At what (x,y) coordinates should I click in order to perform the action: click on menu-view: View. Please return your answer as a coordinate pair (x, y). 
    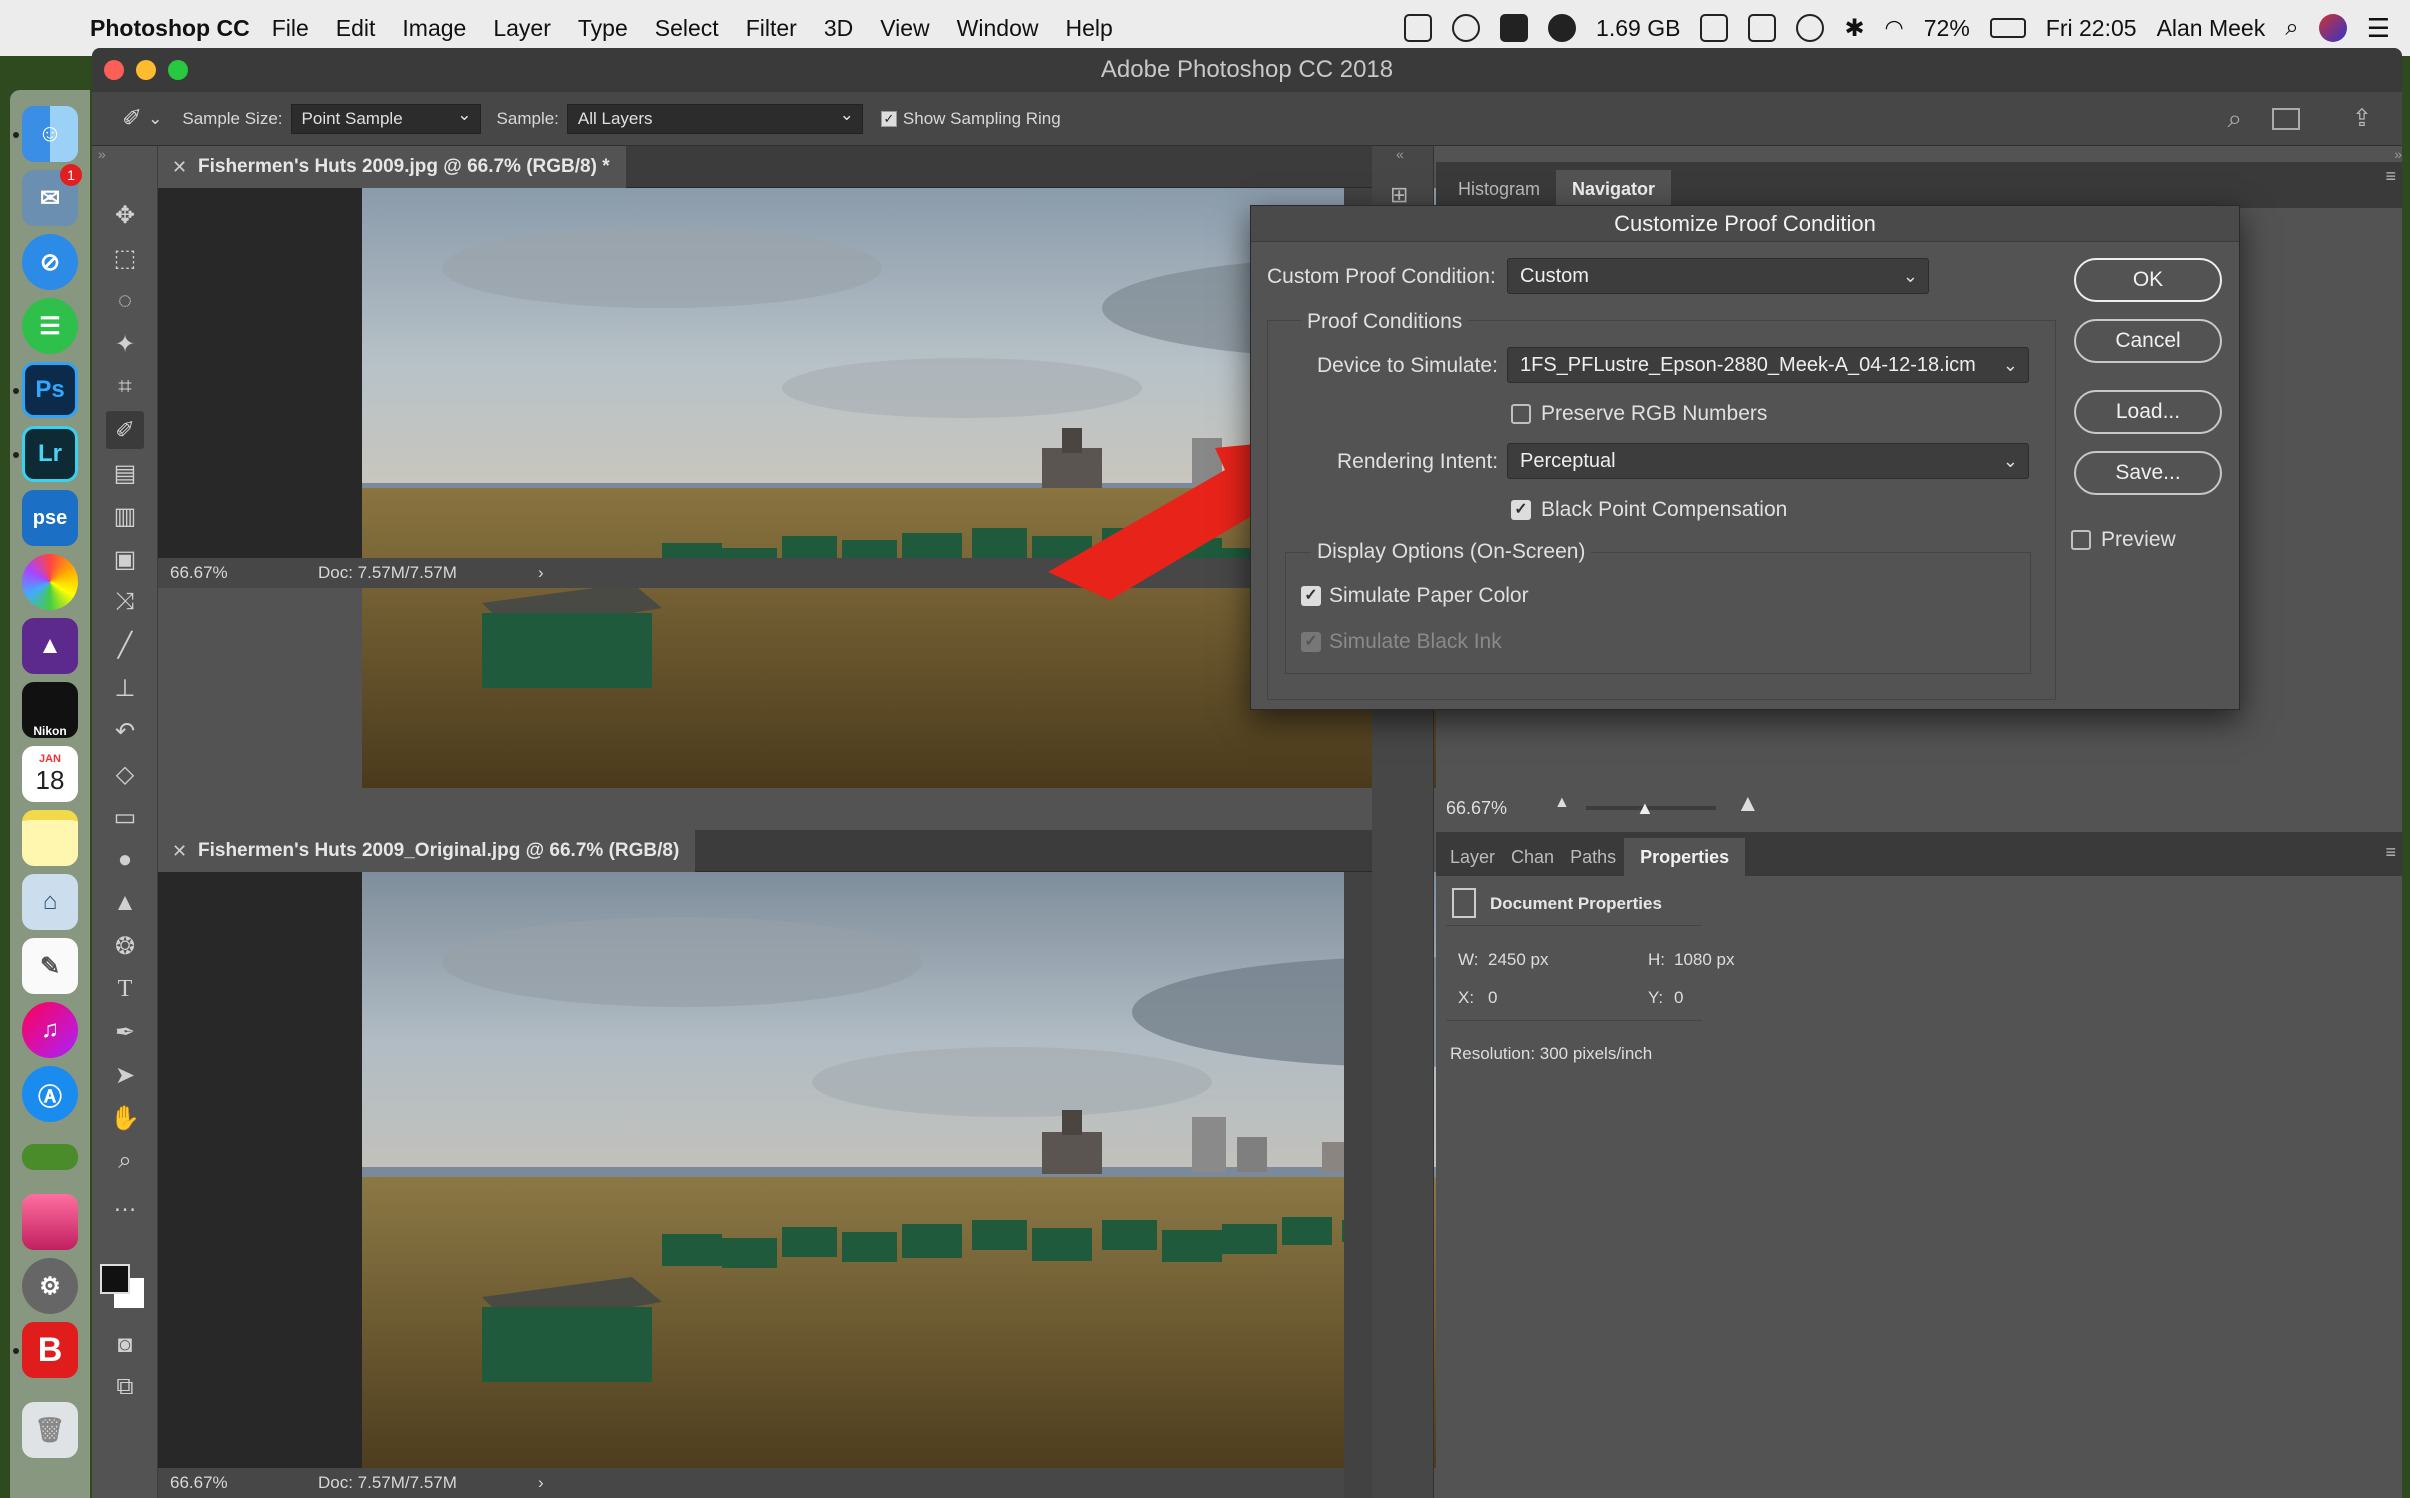
    Looking at the image, I should click on (904, 28).